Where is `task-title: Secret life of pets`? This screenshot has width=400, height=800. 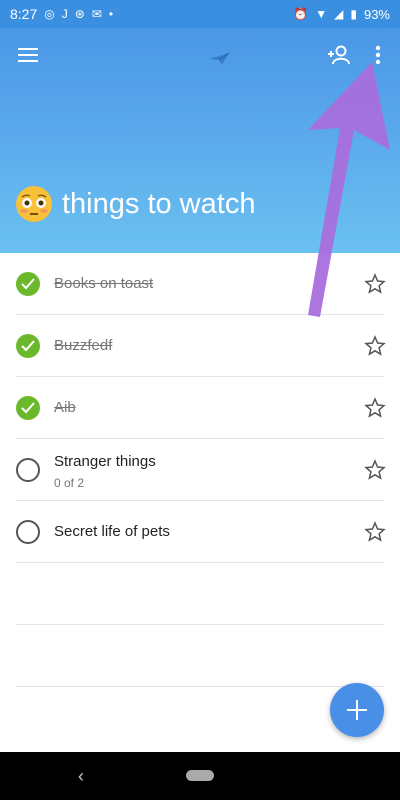
task-title: Secret life of pets is located at coordinates (112, 531).